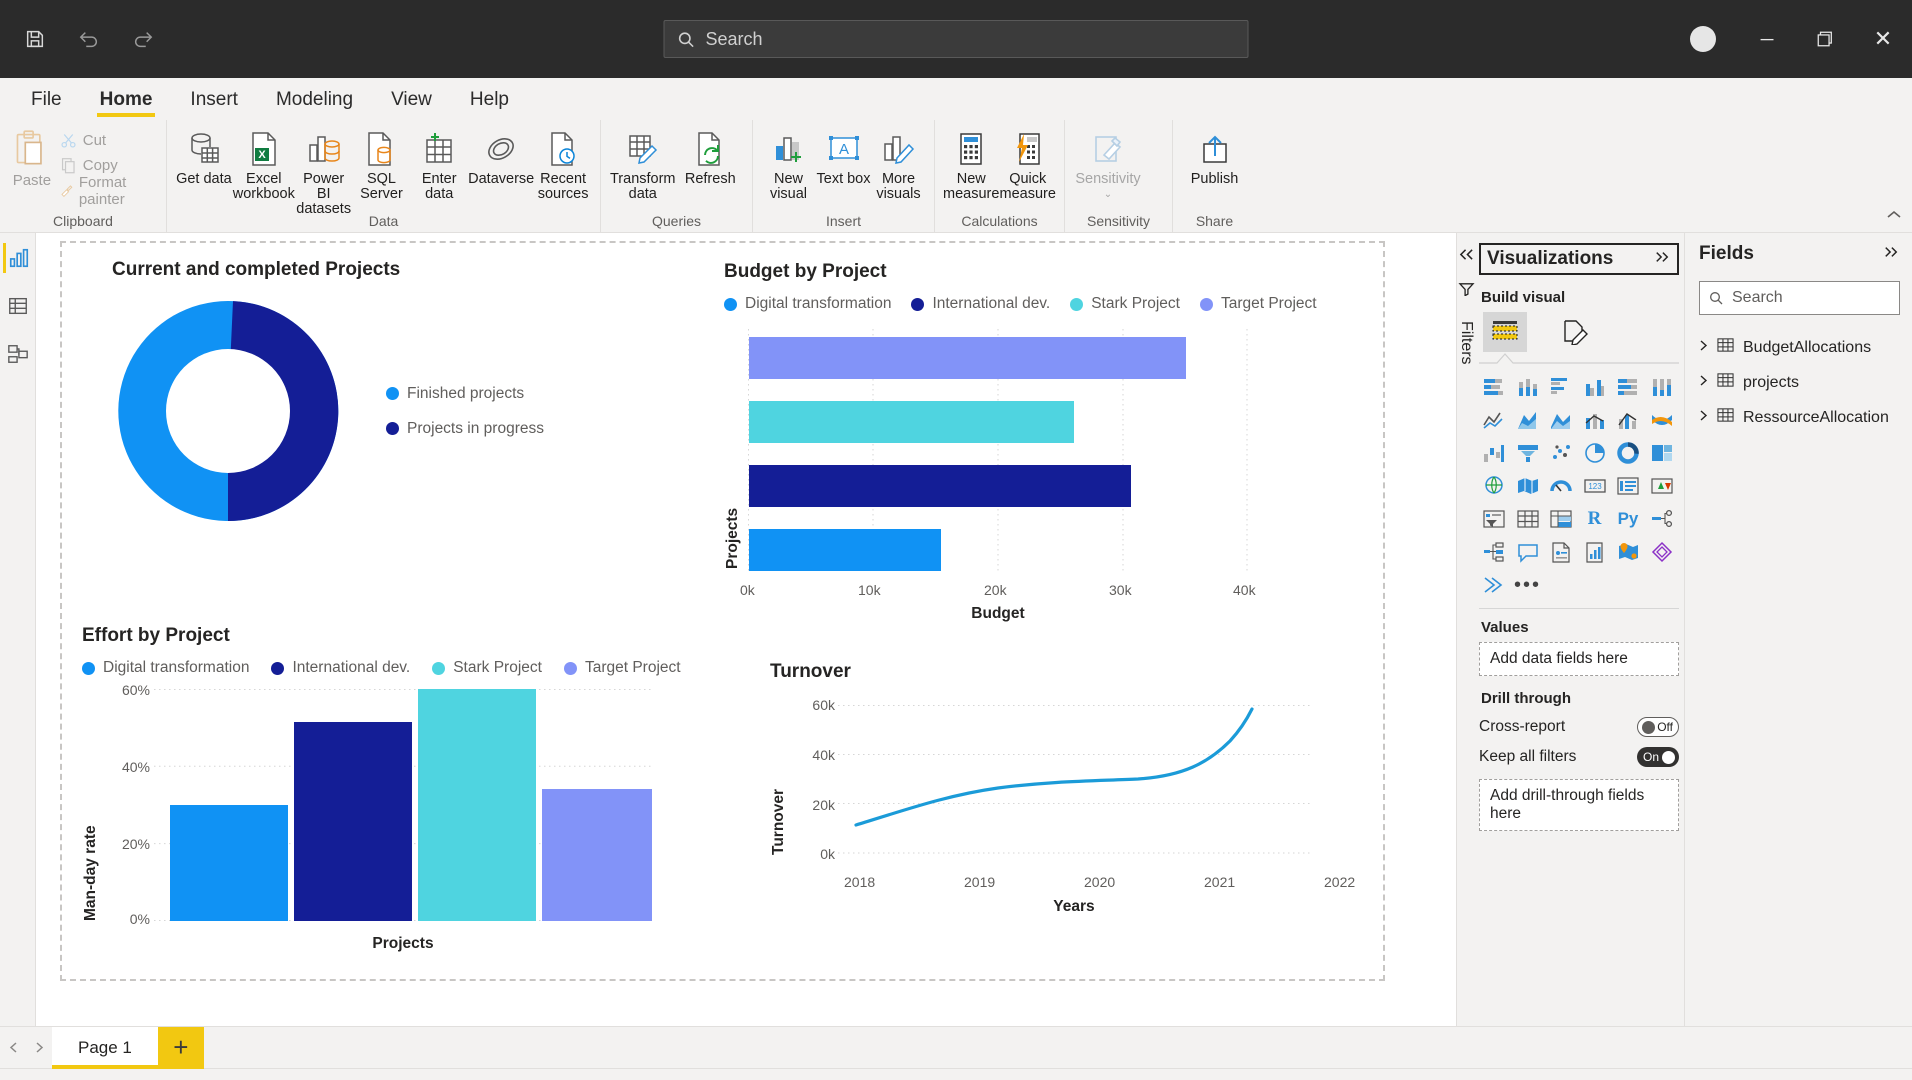 This screenshot has width=1912, height=1080. What do you see at coordinates (1825, 39) in the screenshot?
I see `restore-button` at bounding box center [1825, 39].